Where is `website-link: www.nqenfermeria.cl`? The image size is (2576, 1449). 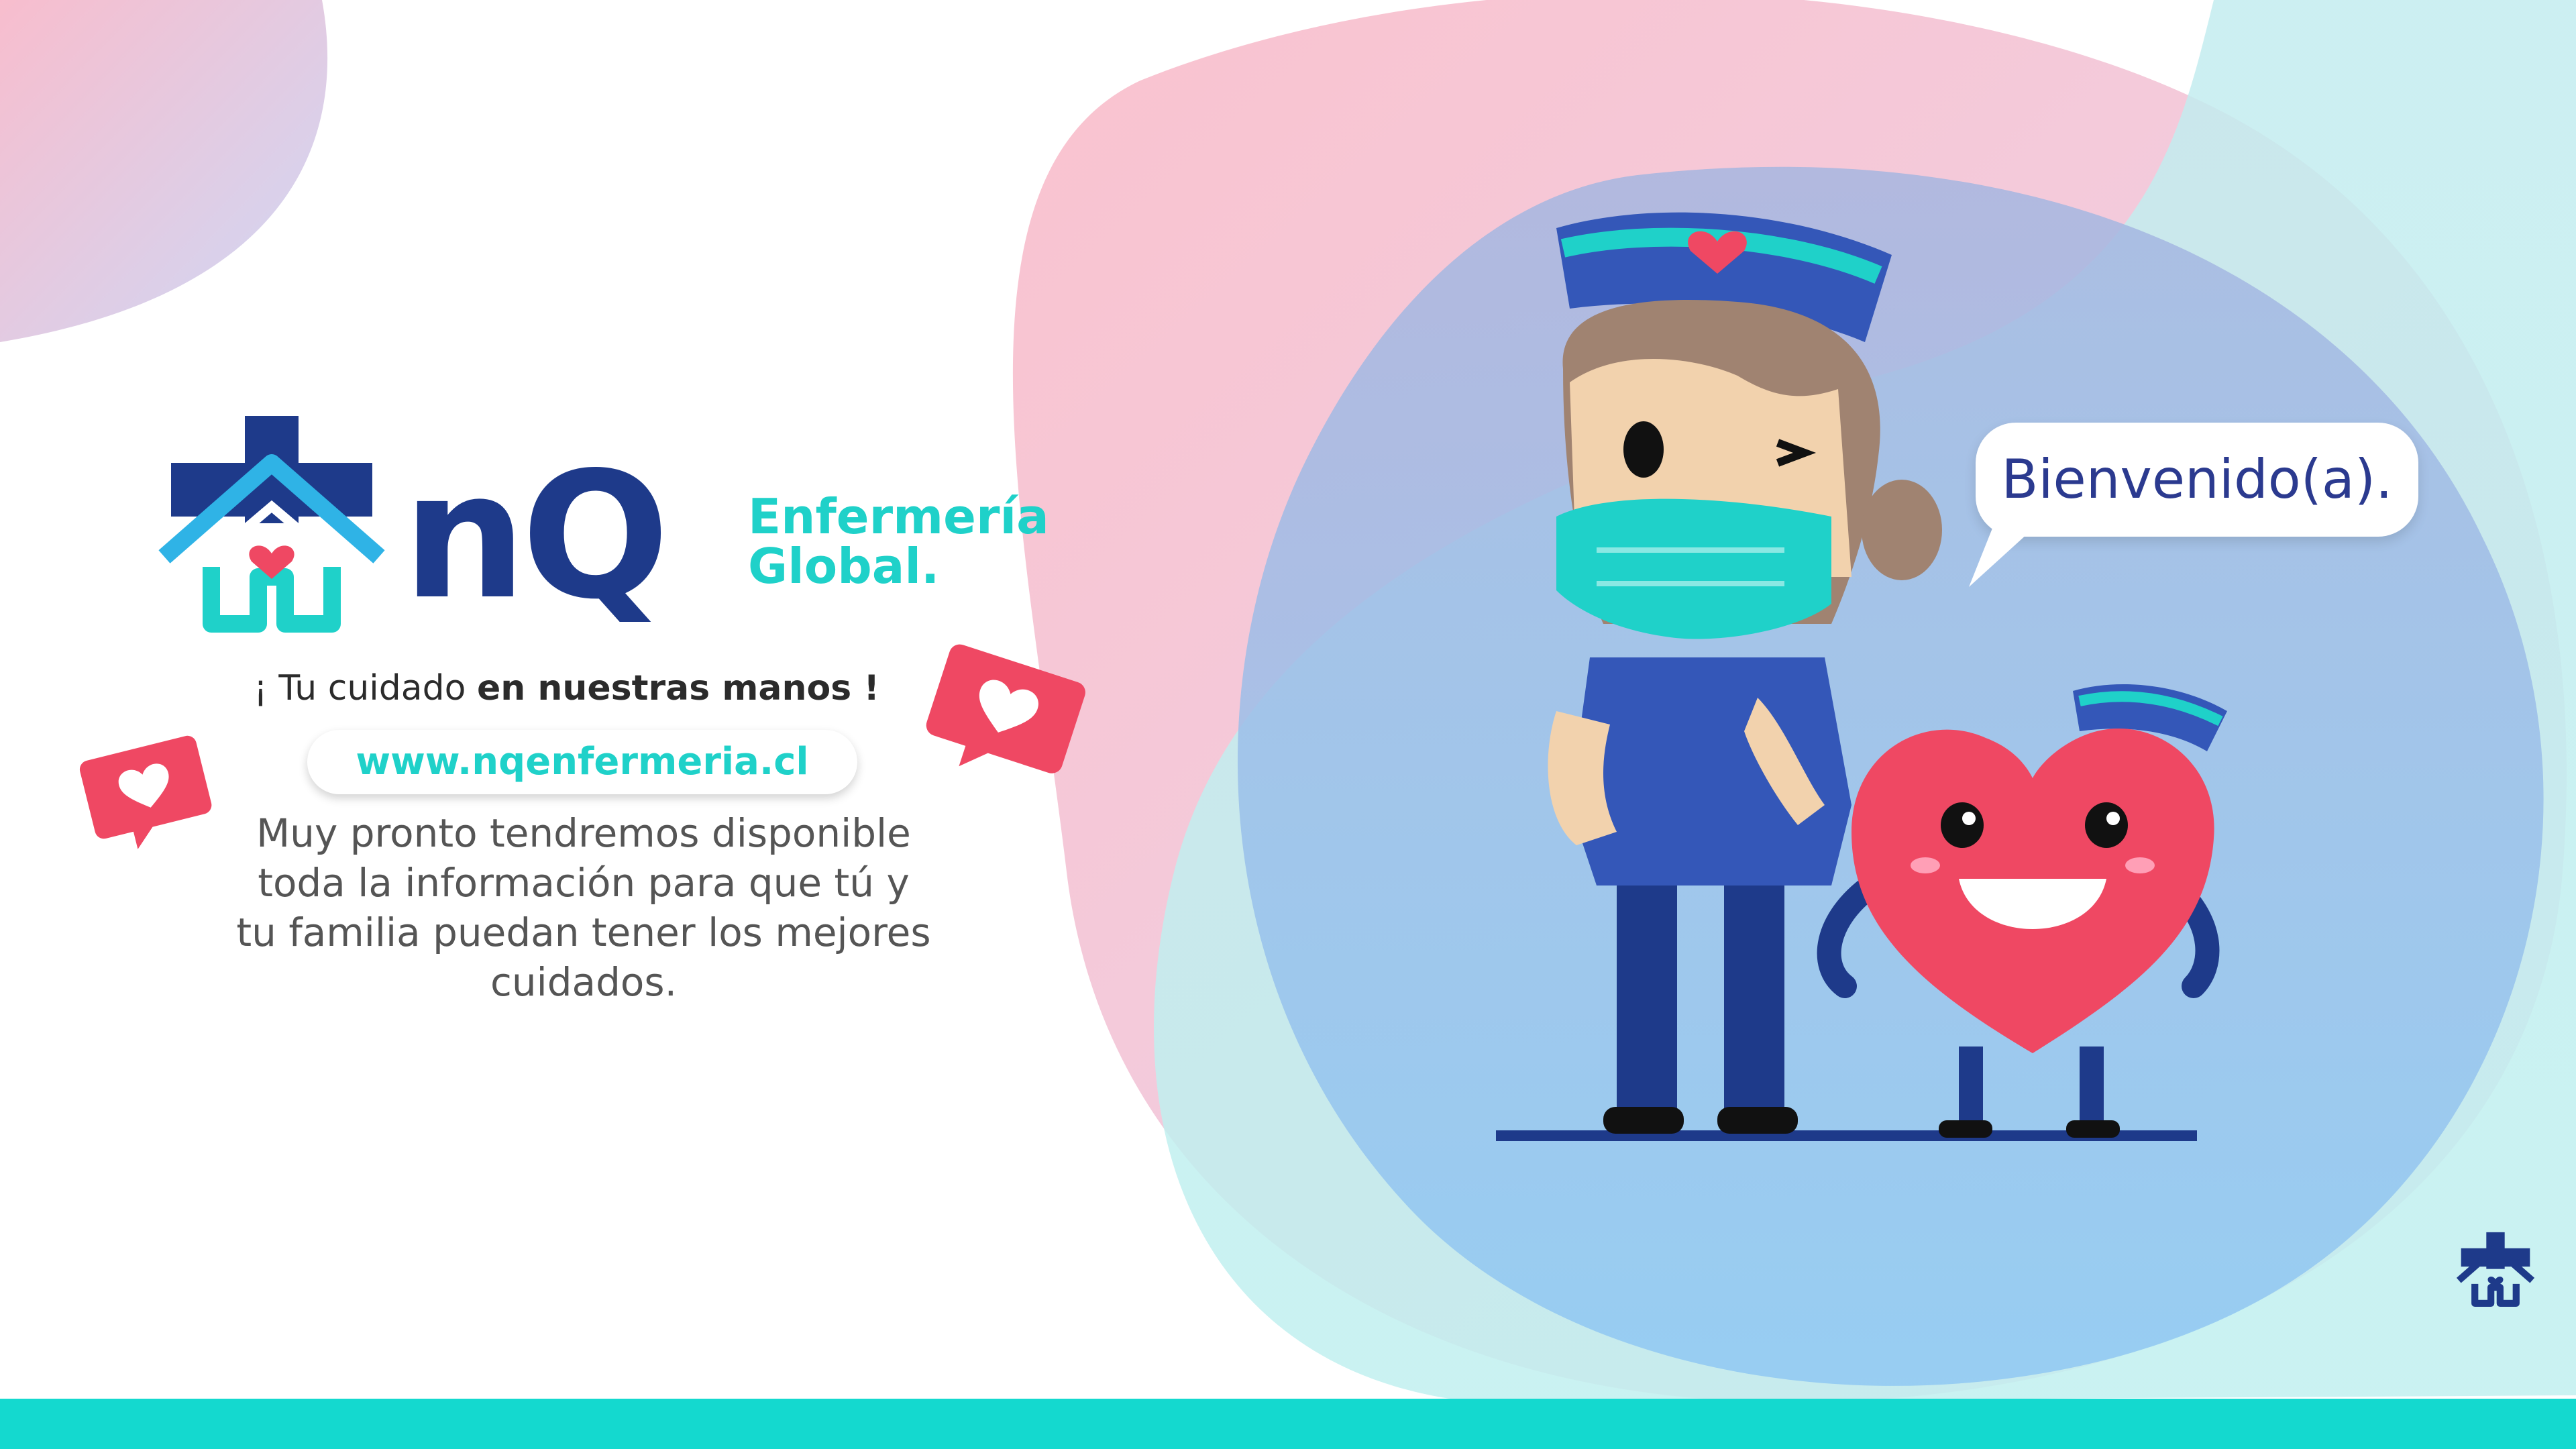
website-link: www.nqenfermeria.cl is located at coordinates (582, 762).